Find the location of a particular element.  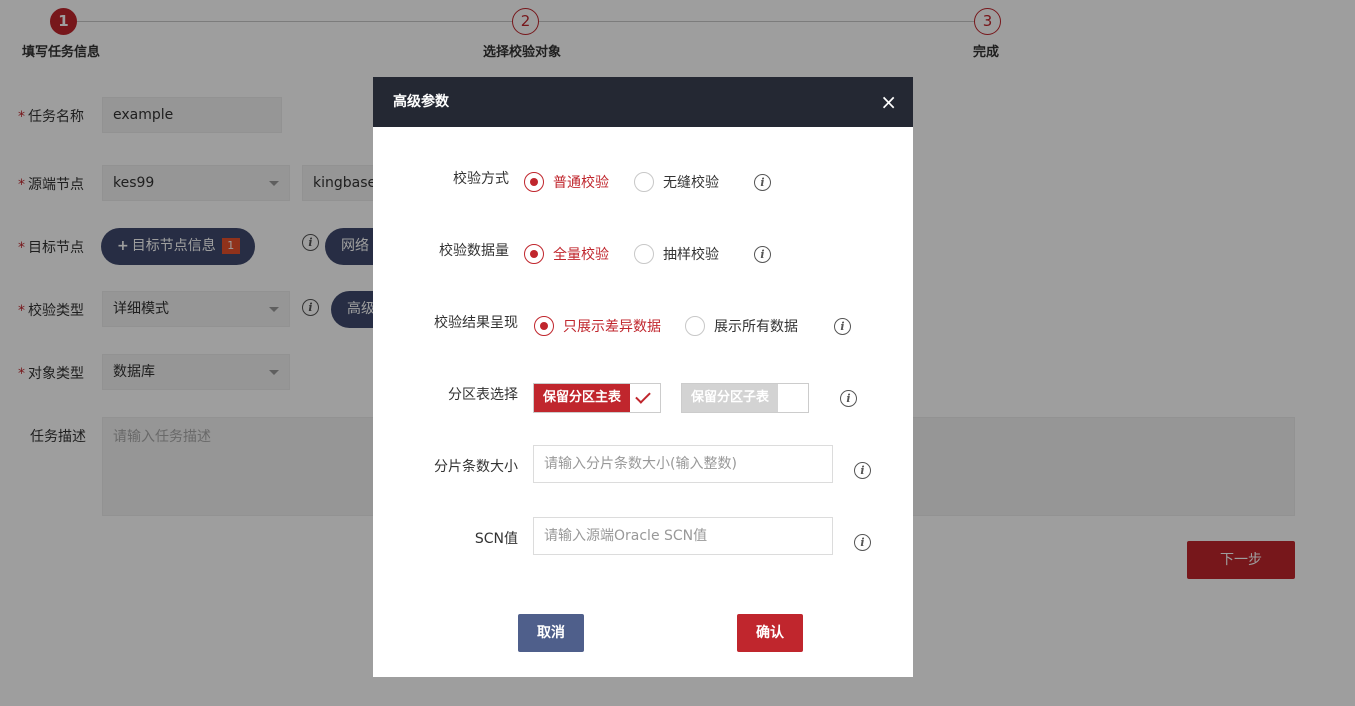

radio-full-check: 全量校验 is located at coordinates (566, 254).